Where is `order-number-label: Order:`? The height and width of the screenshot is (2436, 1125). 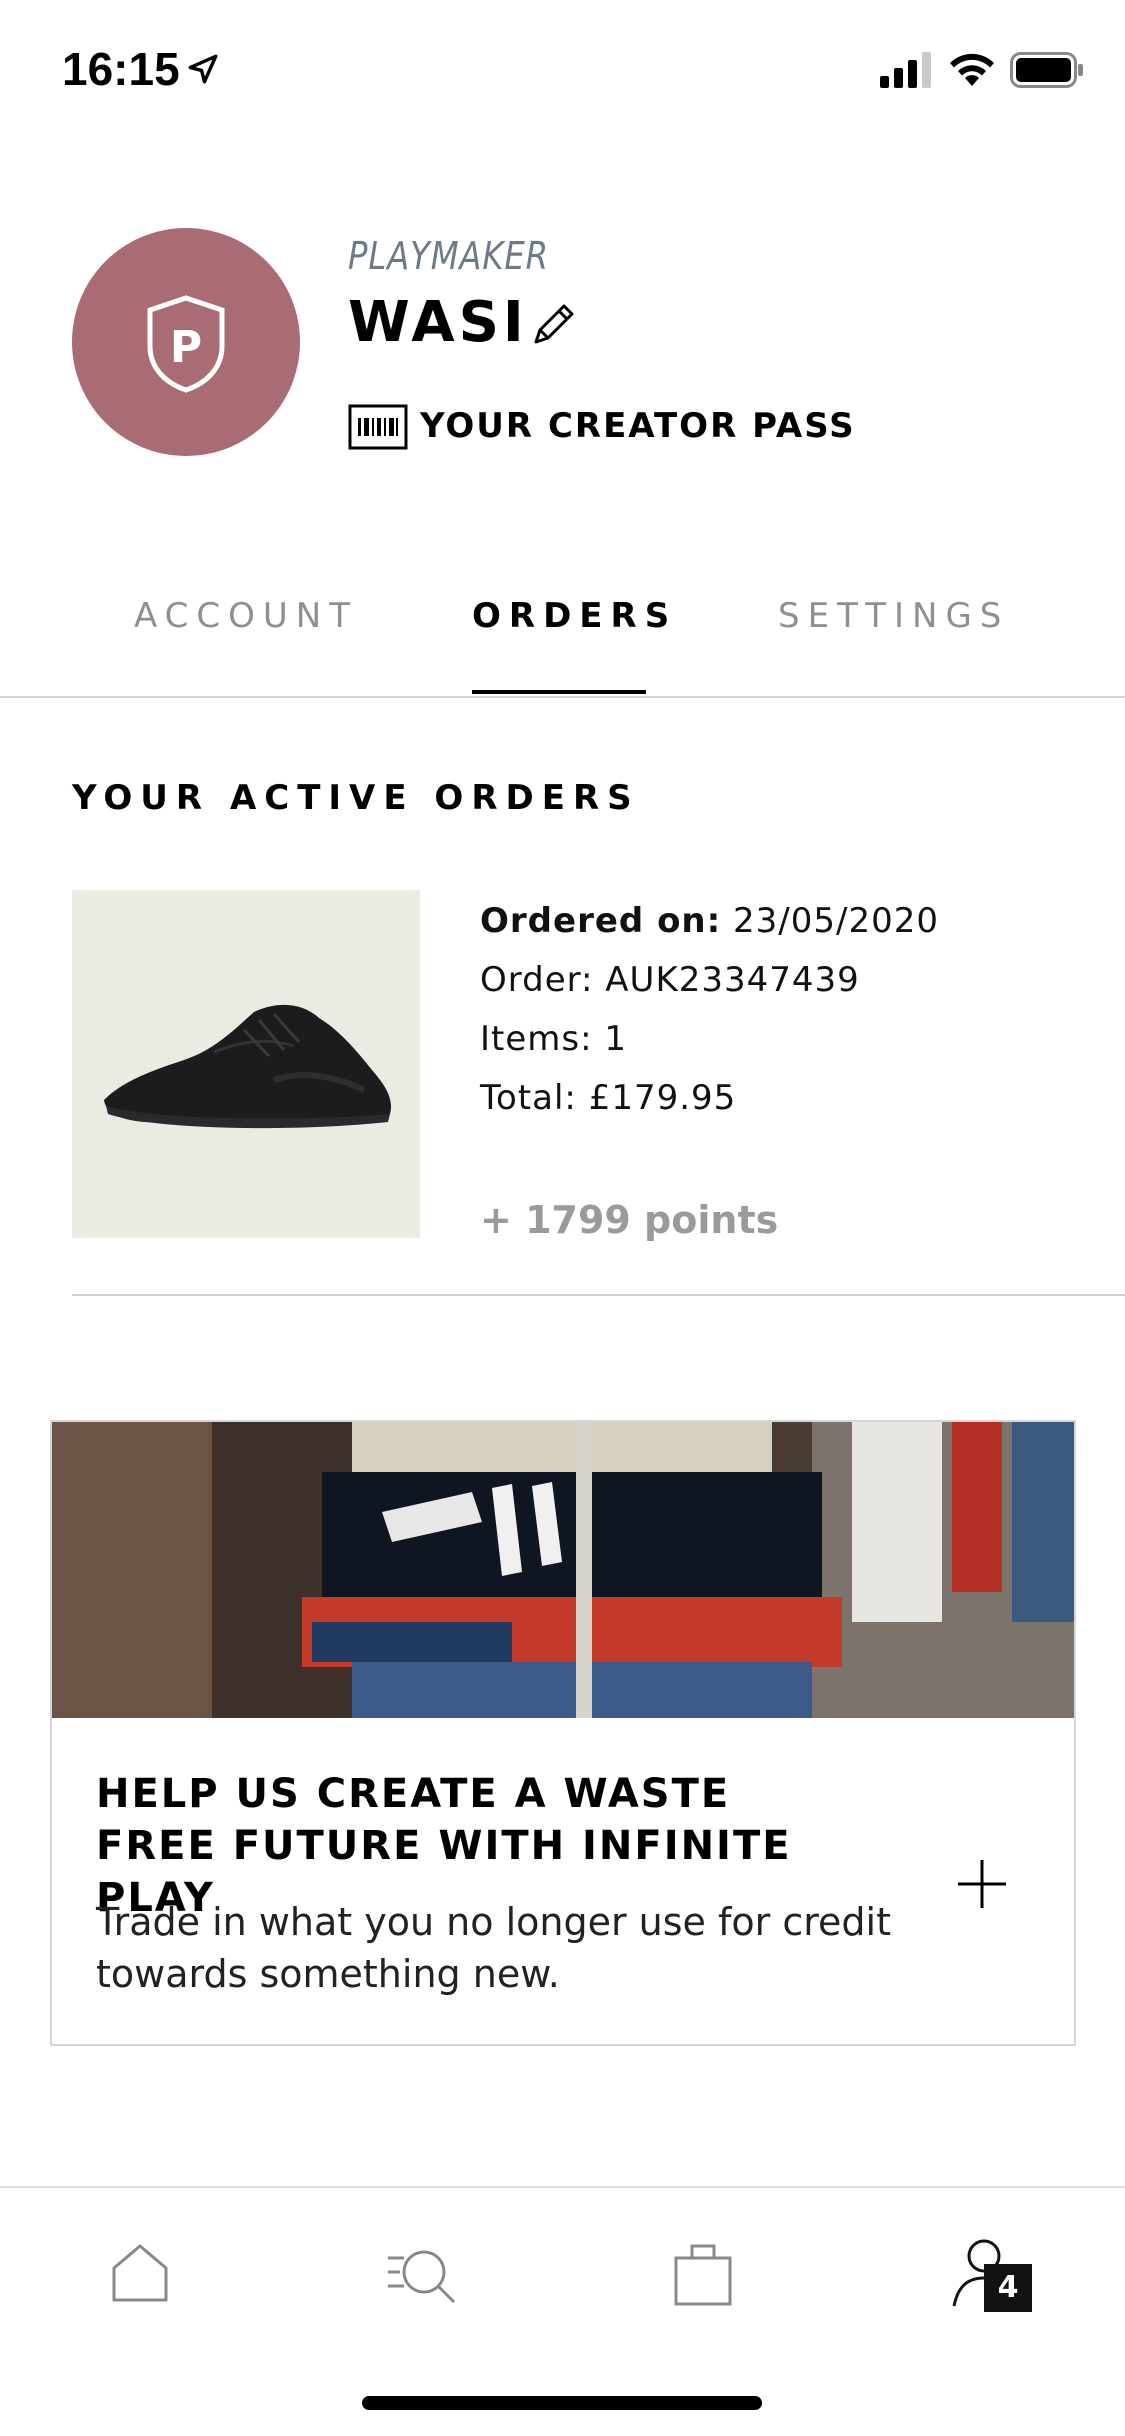 order-number-label: Order: is located at coordinates (537, 980).